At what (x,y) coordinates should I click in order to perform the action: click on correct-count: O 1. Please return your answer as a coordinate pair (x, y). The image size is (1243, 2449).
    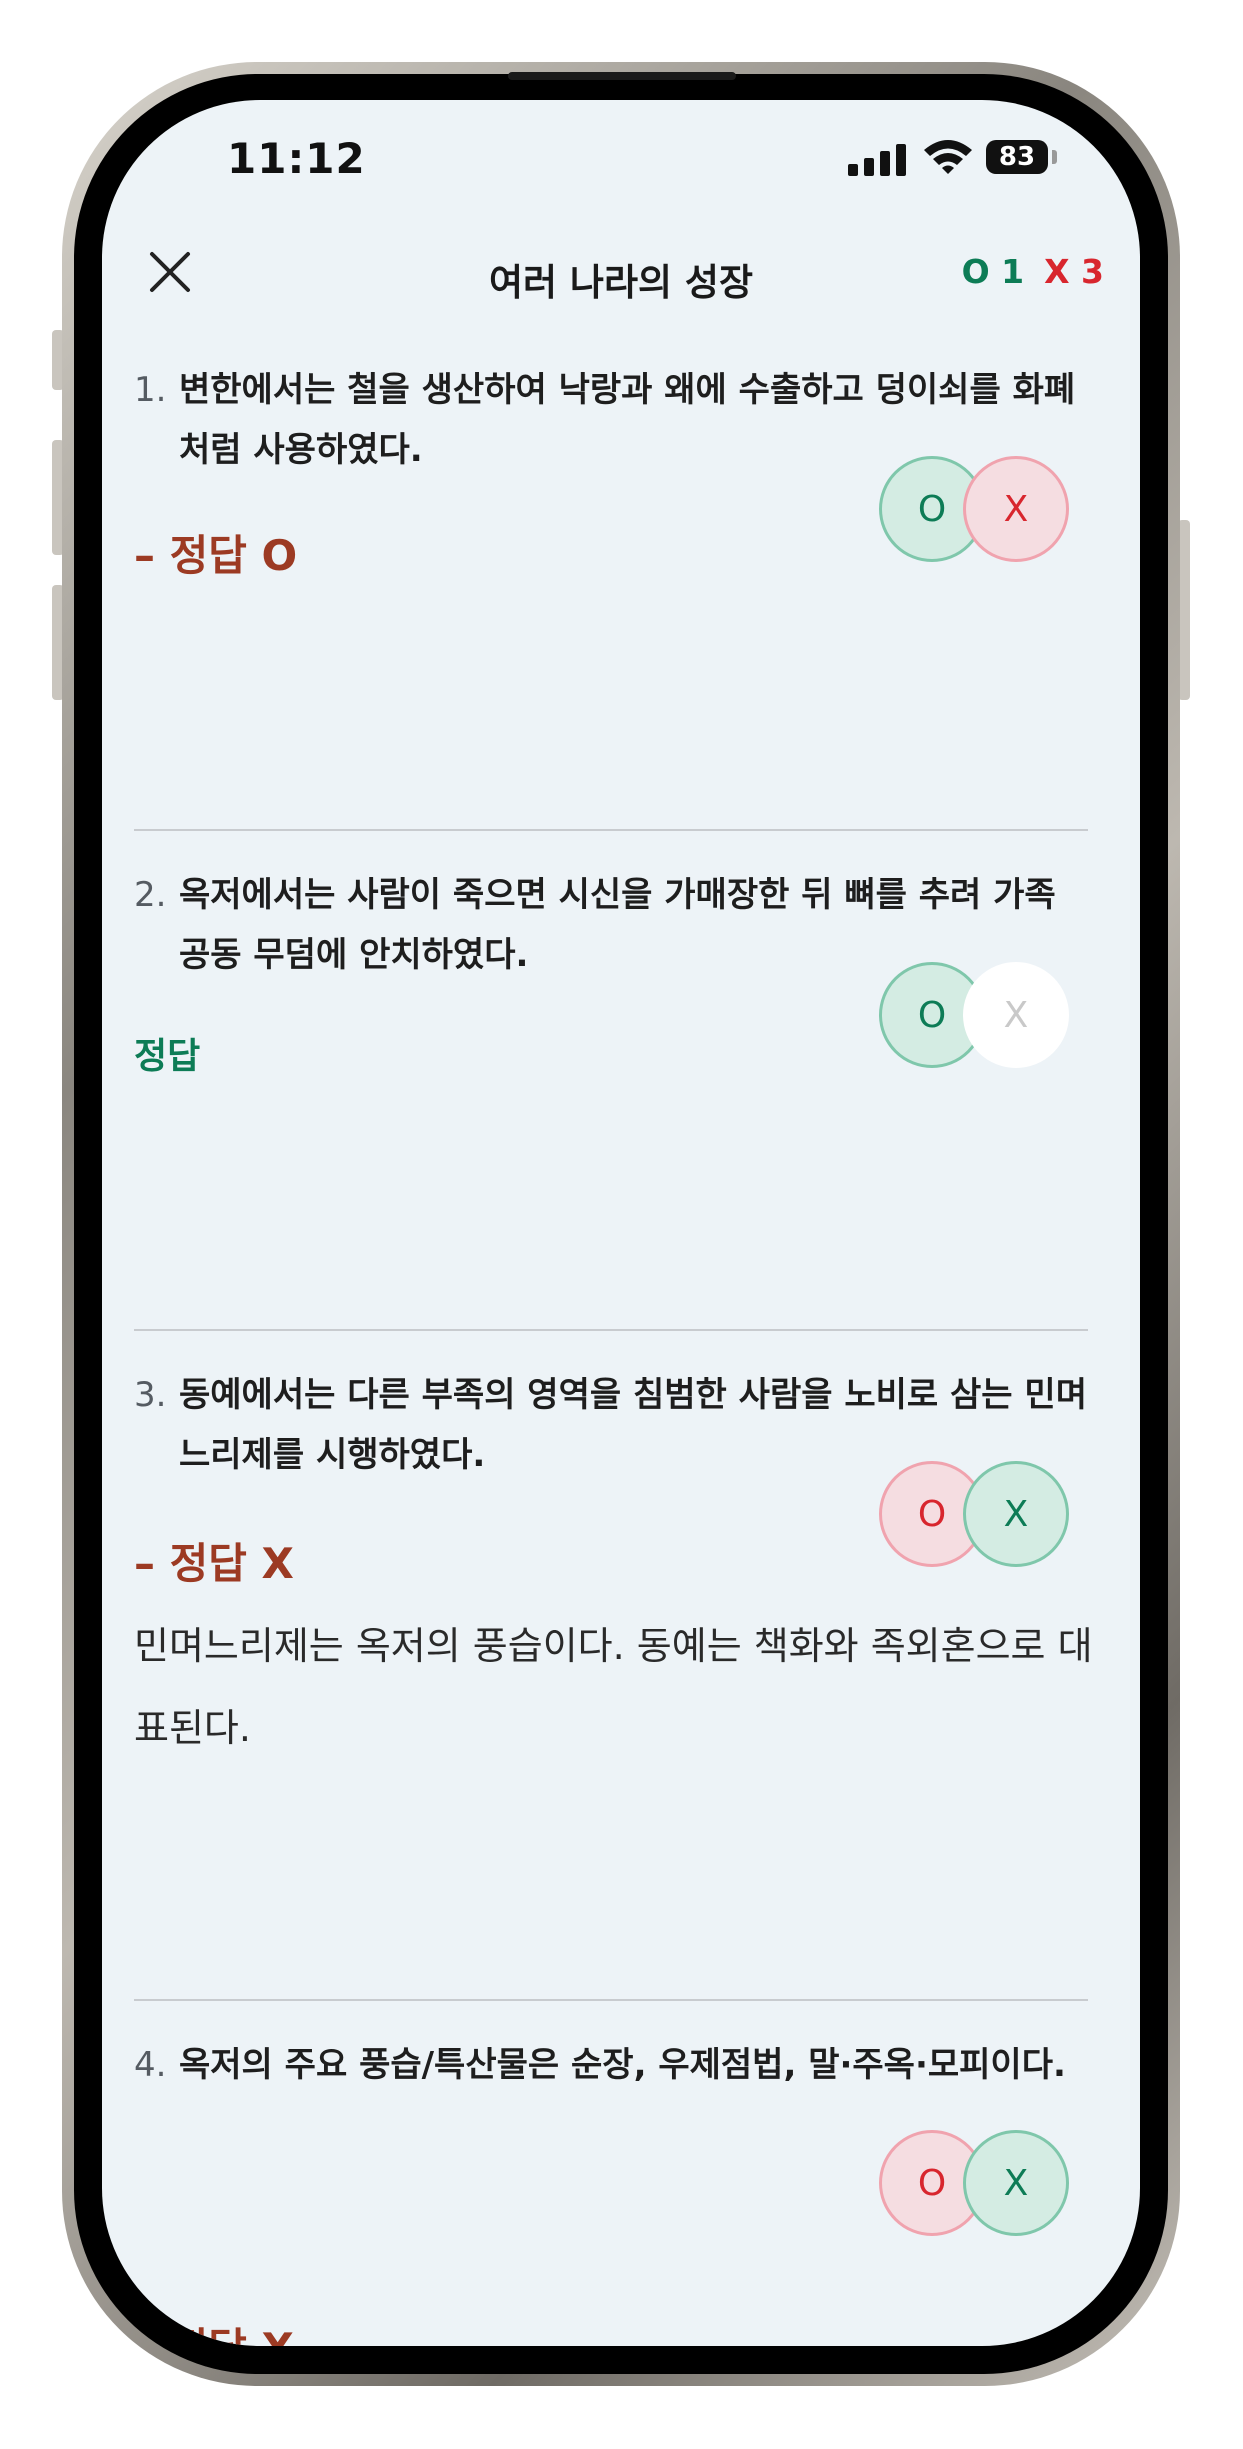
    Looking at the image, I should click on (993, 271).